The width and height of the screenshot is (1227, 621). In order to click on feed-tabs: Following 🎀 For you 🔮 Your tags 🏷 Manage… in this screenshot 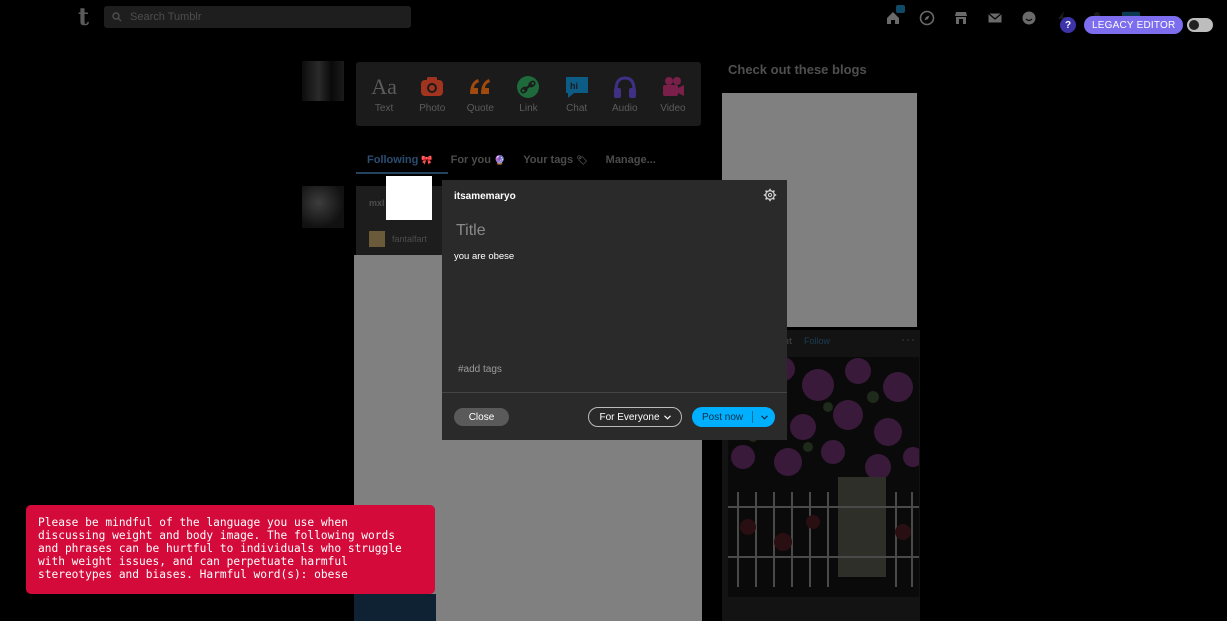, I will do `click(528, 160)`.